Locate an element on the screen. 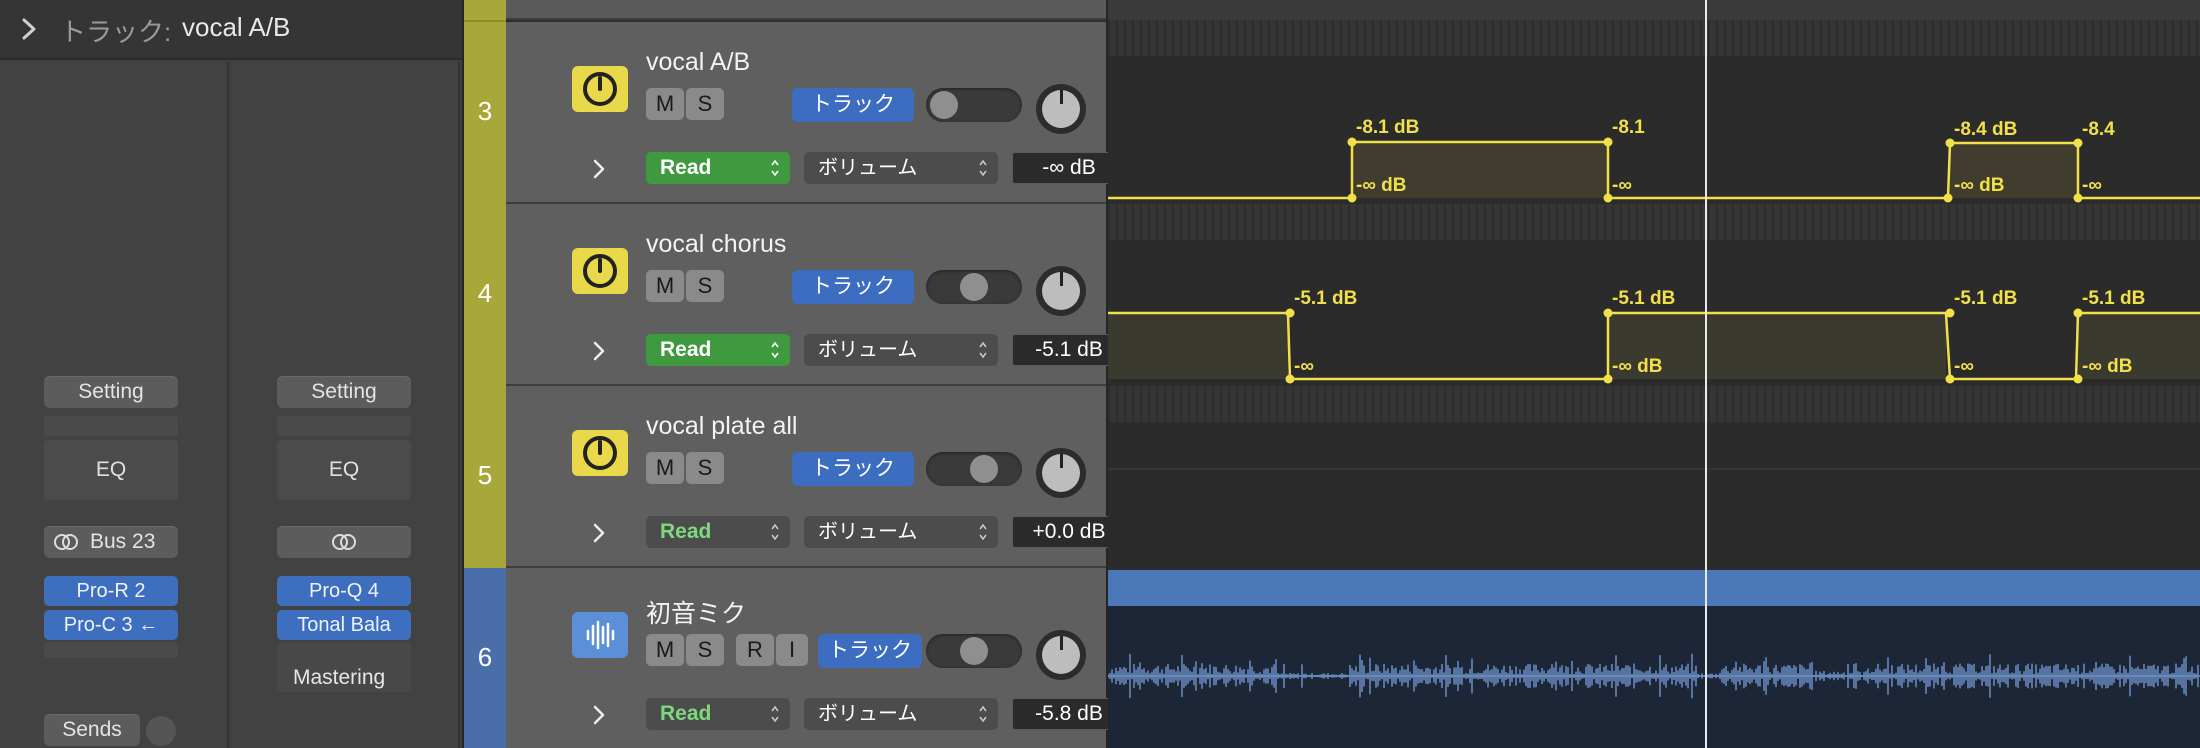 The height and width of the screenshot is (748, 2200). send-knob is located at coordinates (161, 731).